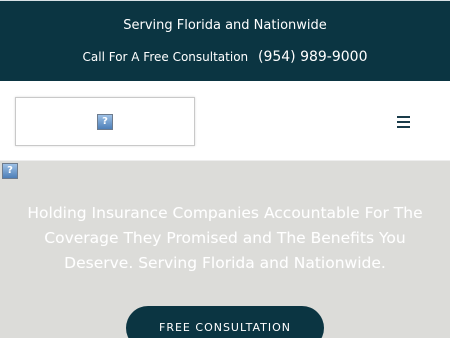 The width and height of the screenshot is (450, 338). What do you see at coordinates (225, 322) in the screenshot?
I see `free-consultation-button: FREE CONSULTATION` at bounding box center [225, 322].